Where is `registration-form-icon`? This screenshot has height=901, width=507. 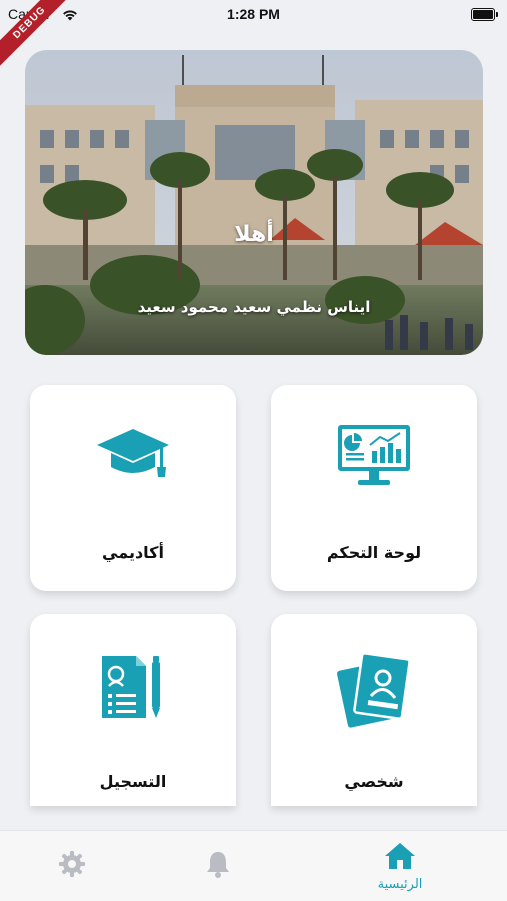
registration-form-icon is located at coordinates (131, 687).